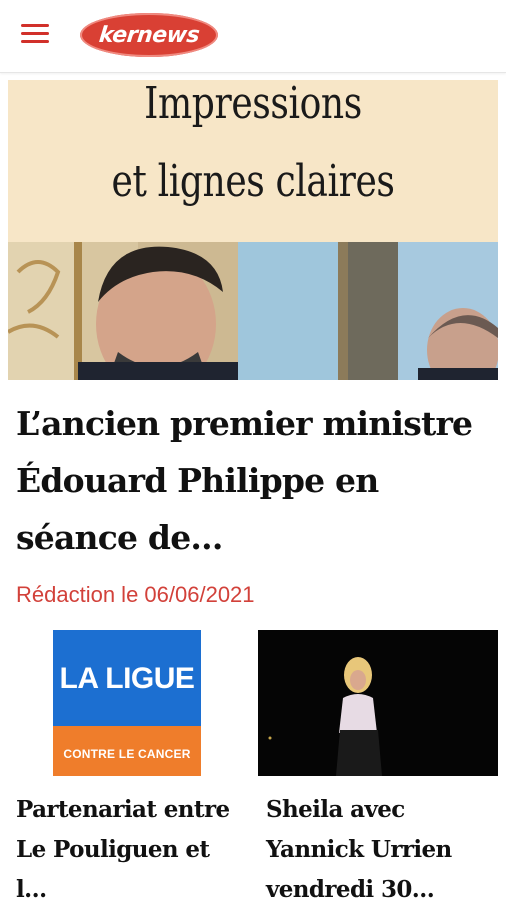 This screenshot has width=506, height=910. Describe the element at coordinates (135, 594) in the screenshot. I see `hero-byline: Rédaction le 06/06/2021` at that location.